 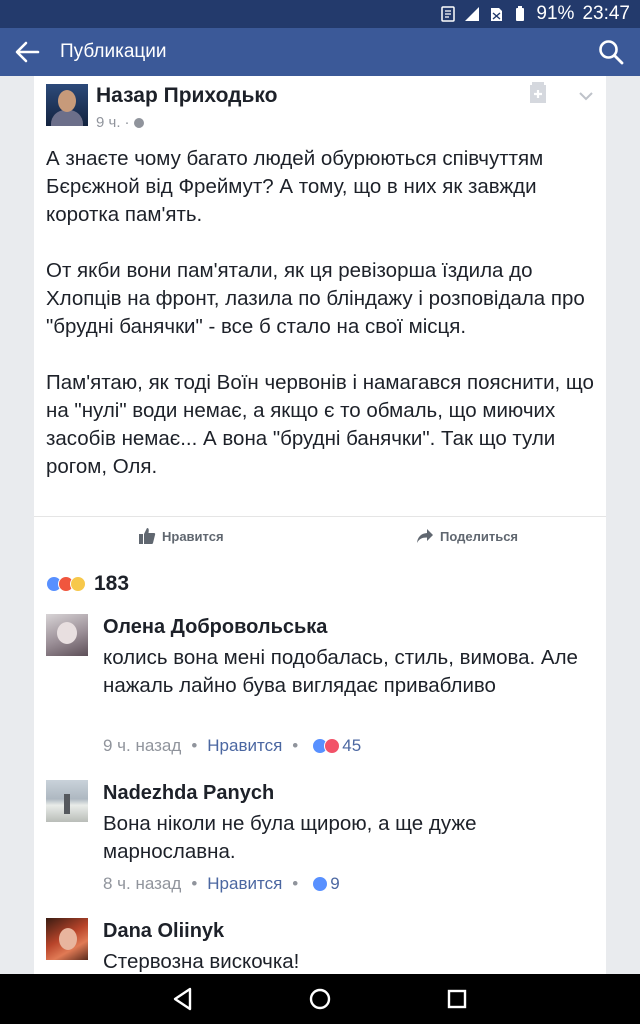 What do you see at coordinates (201, 961) in the screenshot?
I see `comment-text: Стервозна вискочка!` at bounding box center [201, 961].